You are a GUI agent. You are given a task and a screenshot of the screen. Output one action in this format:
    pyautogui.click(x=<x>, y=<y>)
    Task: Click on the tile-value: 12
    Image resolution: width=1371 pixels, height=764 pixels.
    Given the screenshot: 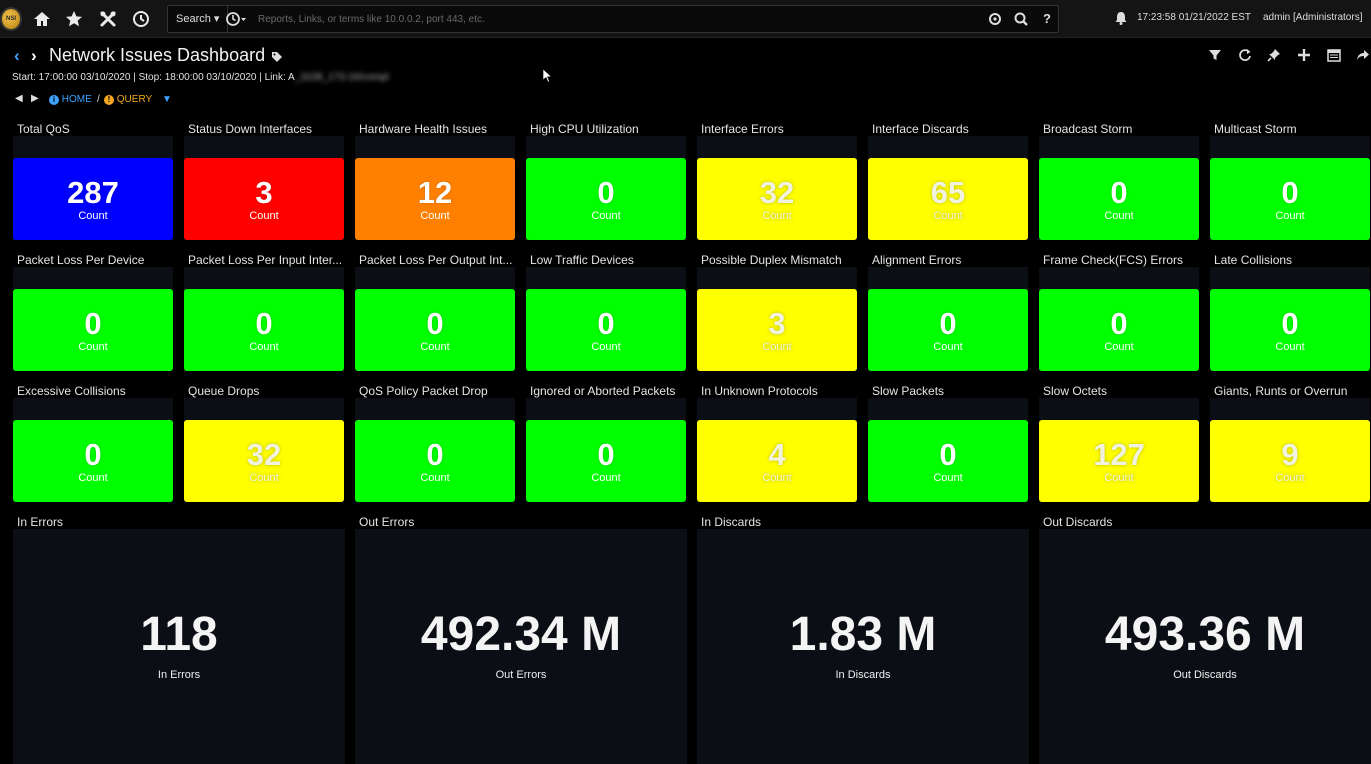 What is the action you would take?
    pyautogui.click(x=435, y=192)
    